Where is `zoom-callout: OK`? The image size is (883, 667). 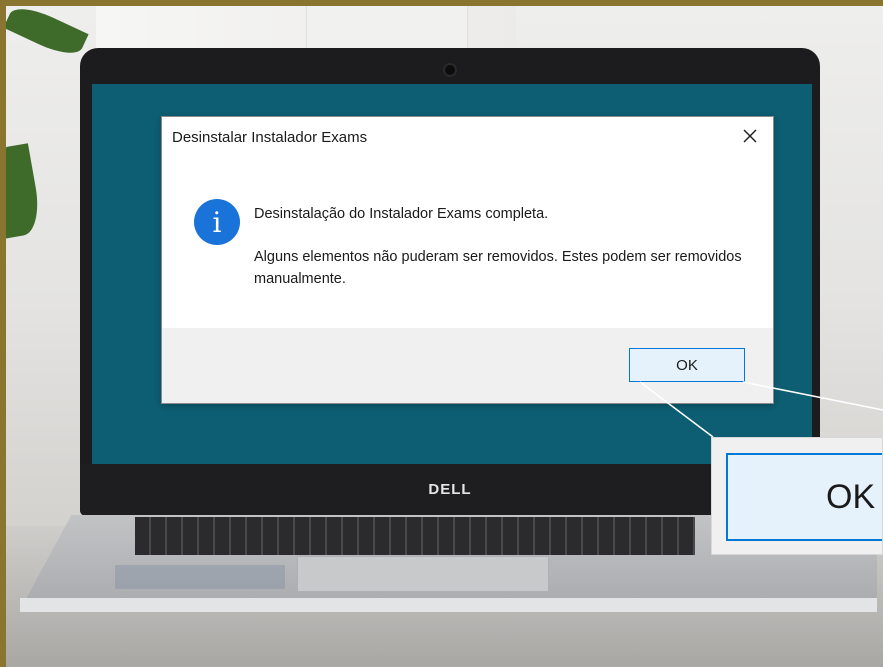
zoom-callout: OK is located at coordinates (797, 496).